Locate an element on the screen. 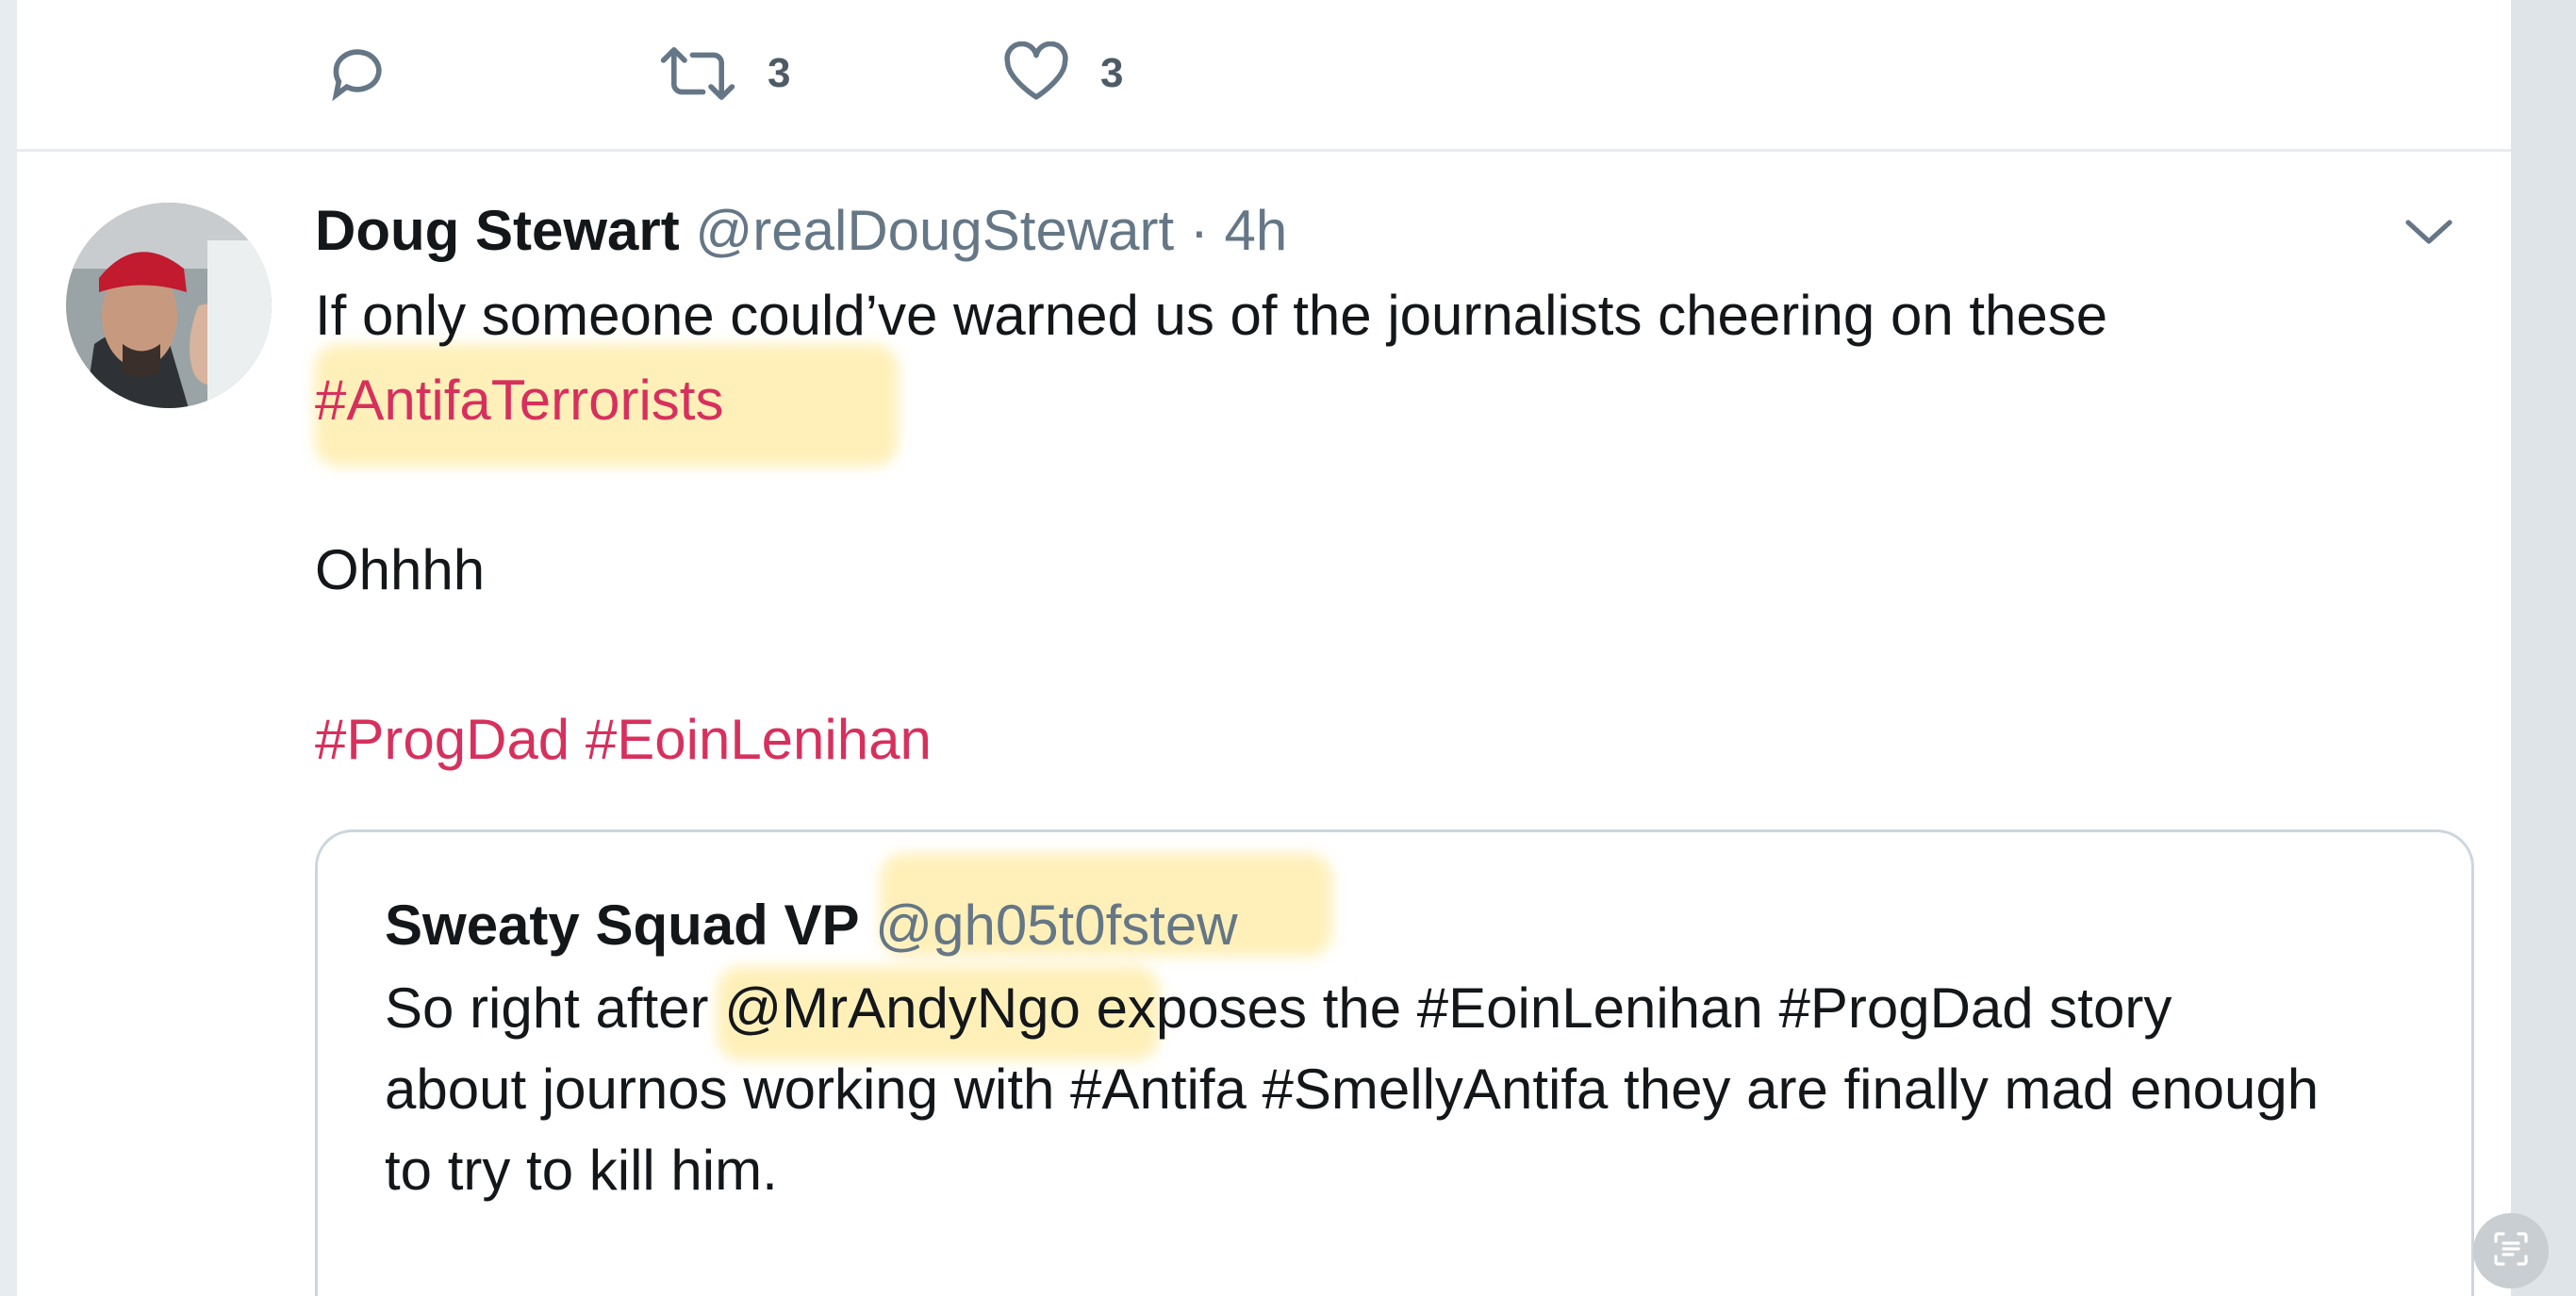 This screenshot has height=1296, width=2576. reply-button is located at coordinates (360, 73).